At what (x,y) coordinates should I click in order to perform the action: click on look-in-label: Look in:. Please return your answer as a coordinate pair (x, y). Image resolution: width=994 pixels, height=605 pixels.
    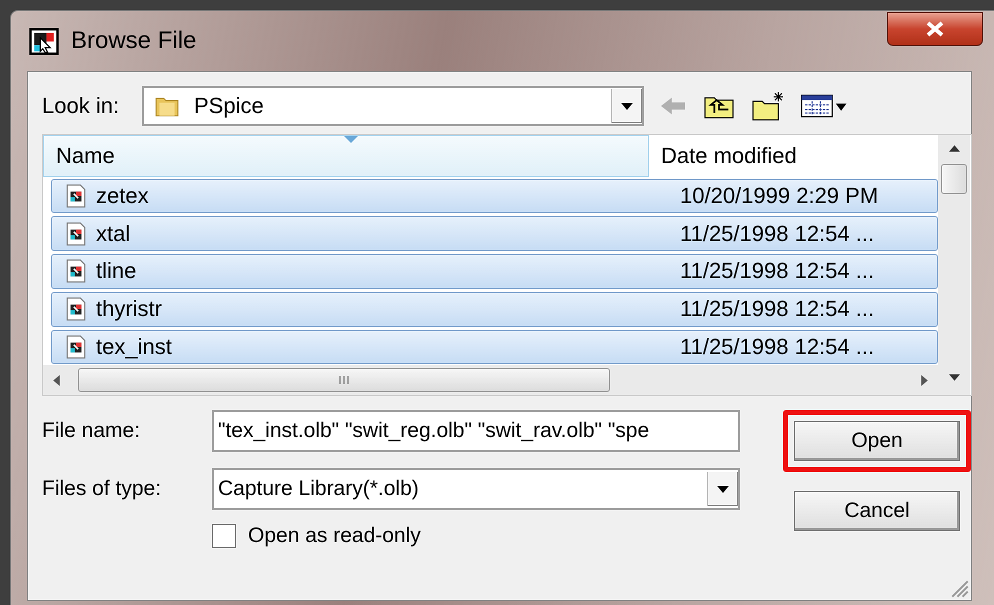
    Looking at the image, I should click on (81, 106).